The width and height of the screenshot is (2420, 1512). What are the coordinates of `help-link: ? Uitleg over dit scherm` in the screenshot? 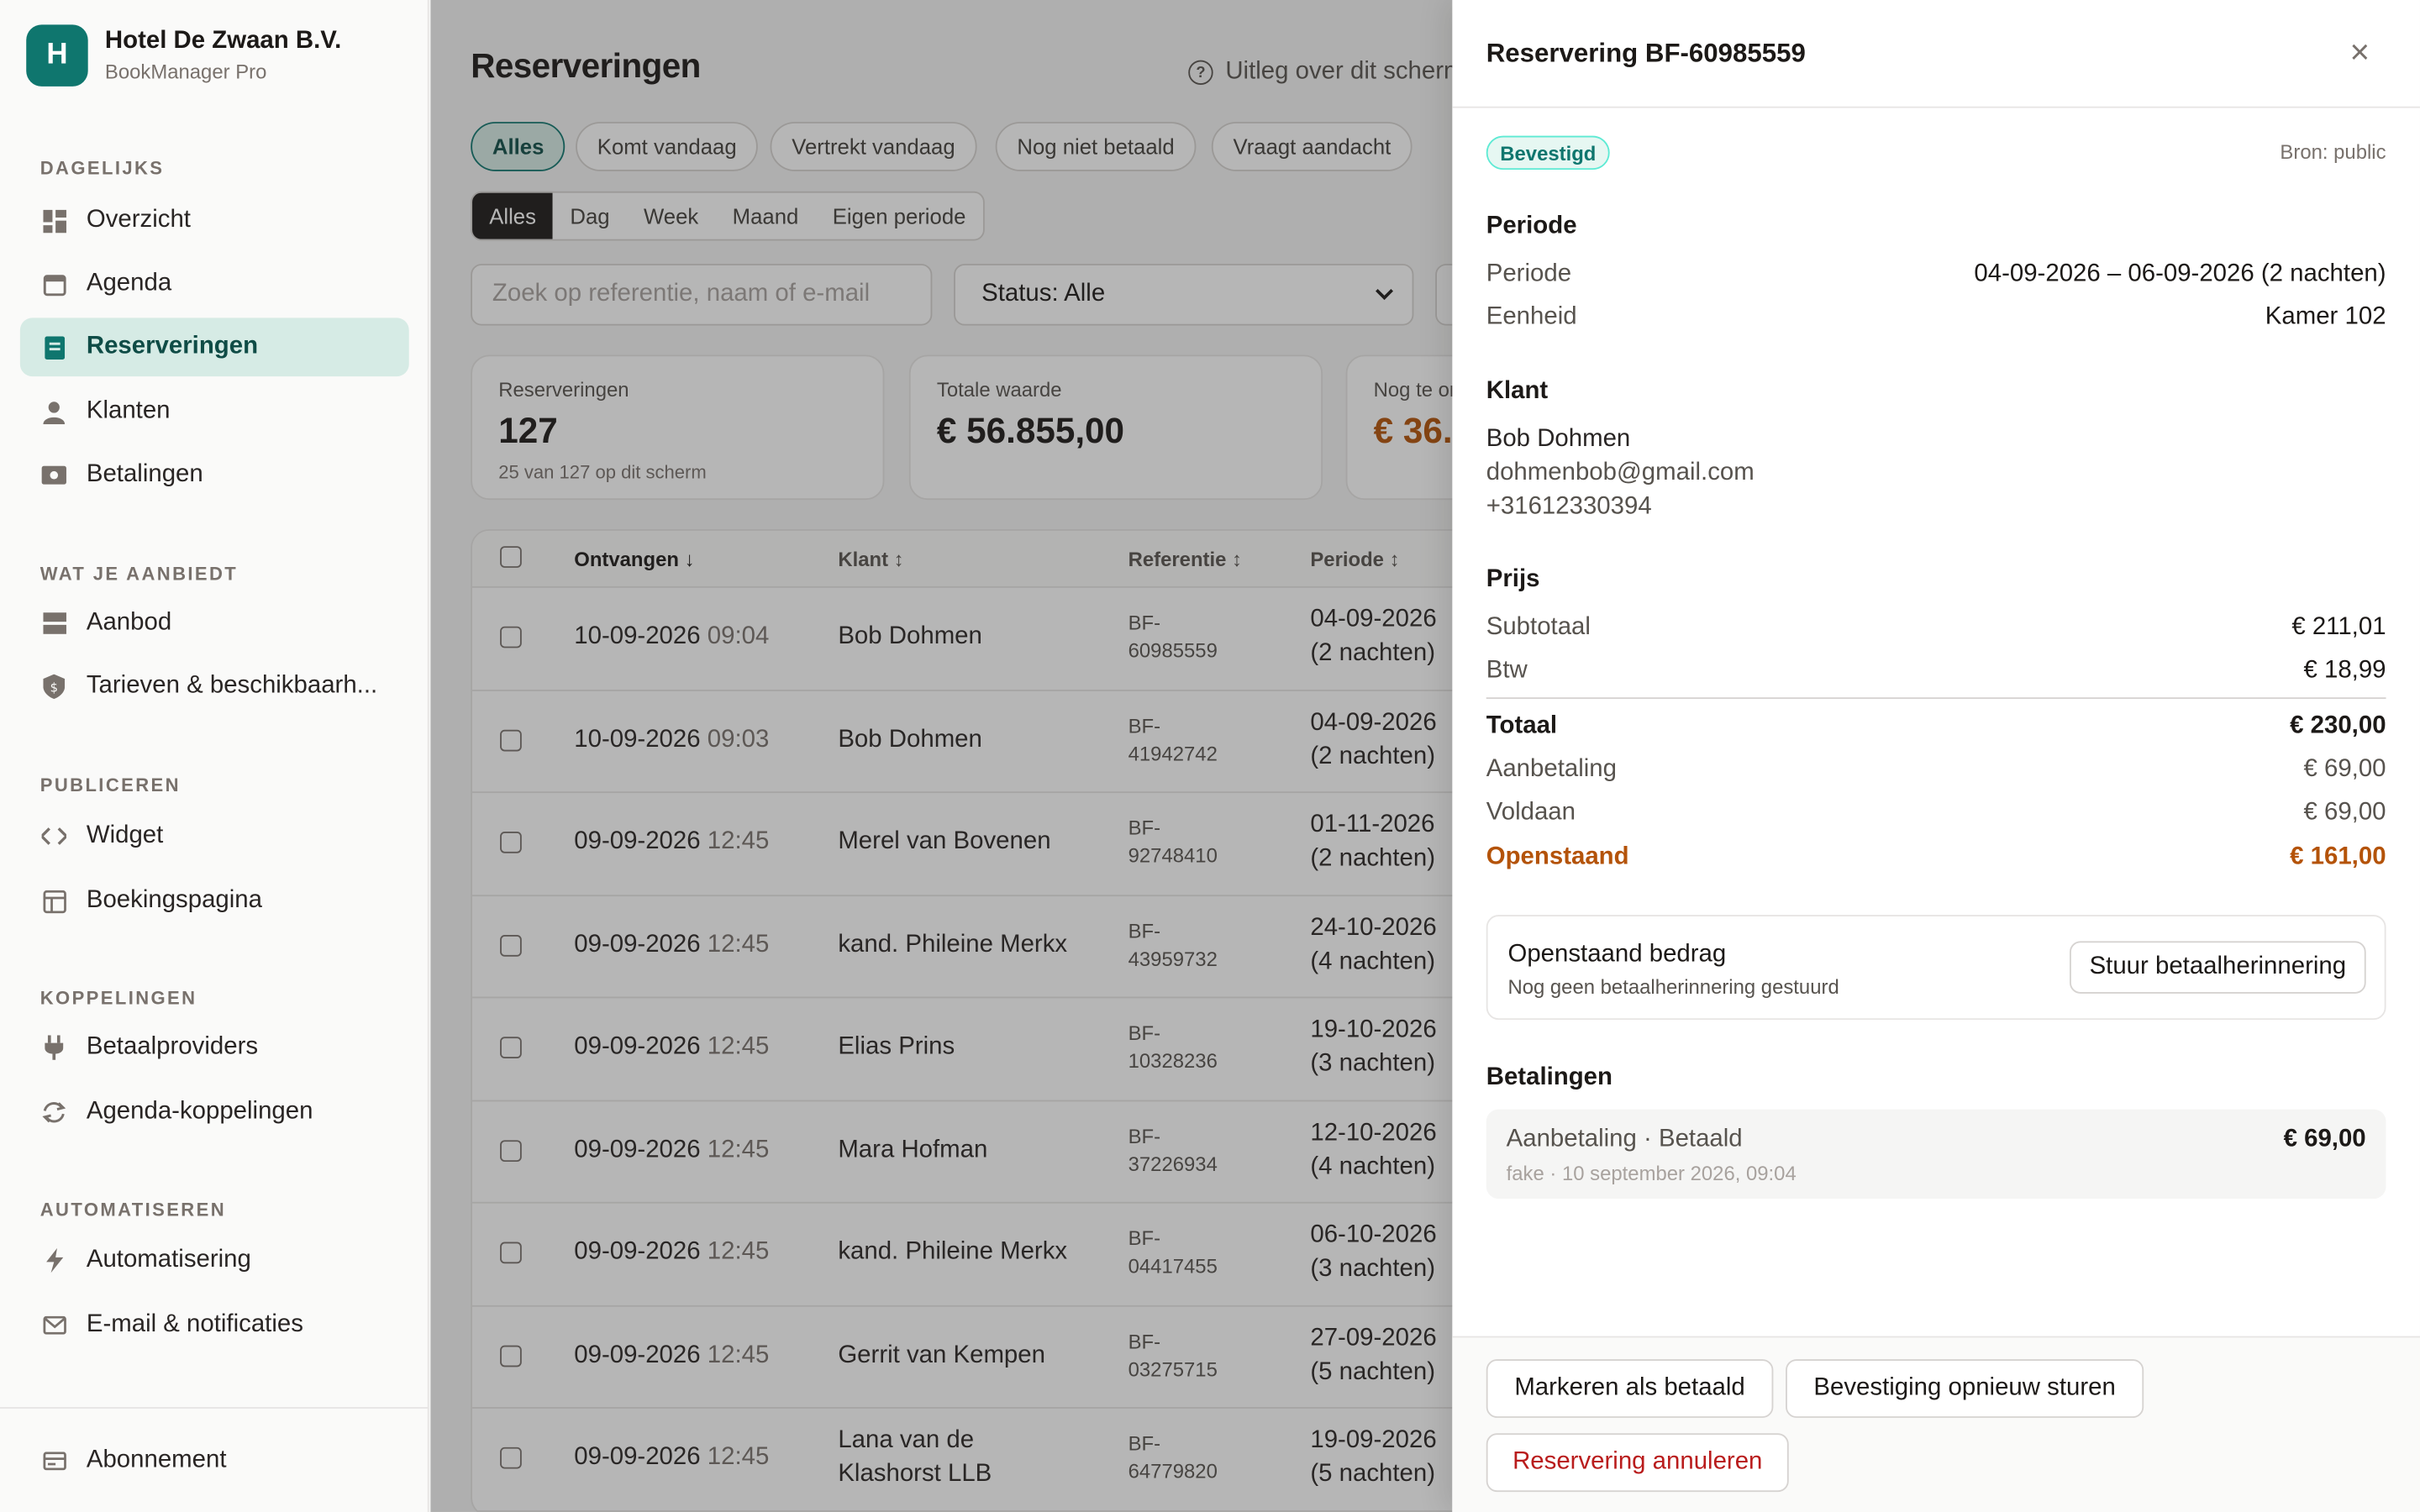 It's located at (1326, 73).